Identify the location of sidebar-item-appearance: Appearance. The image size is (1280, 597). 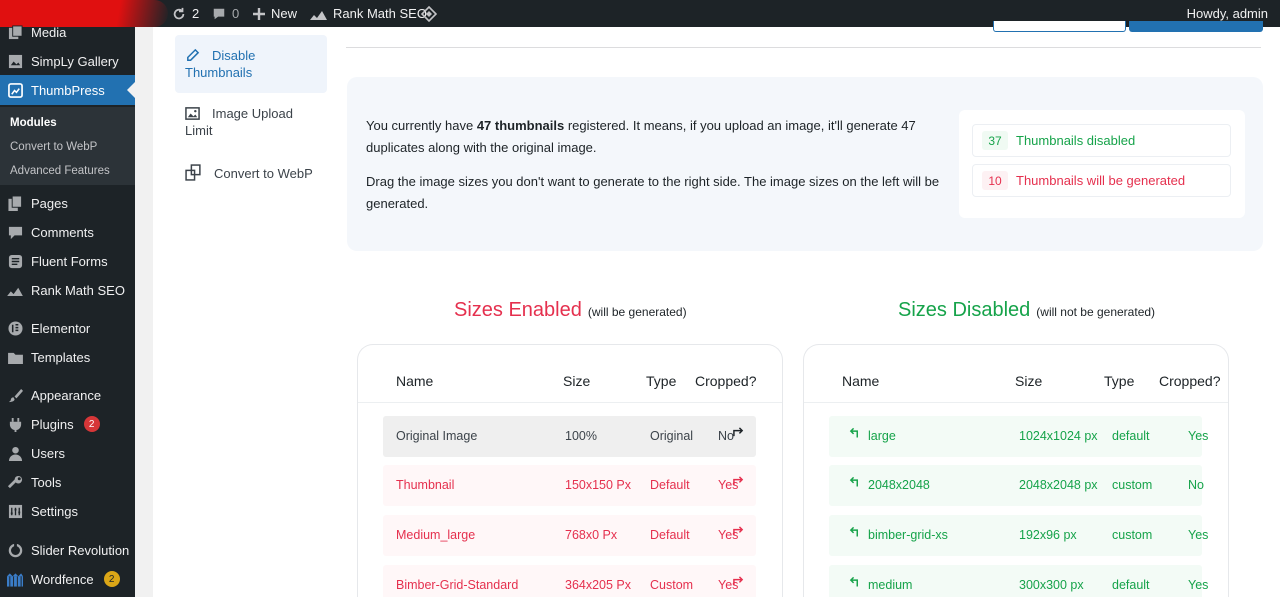
(67, 395).